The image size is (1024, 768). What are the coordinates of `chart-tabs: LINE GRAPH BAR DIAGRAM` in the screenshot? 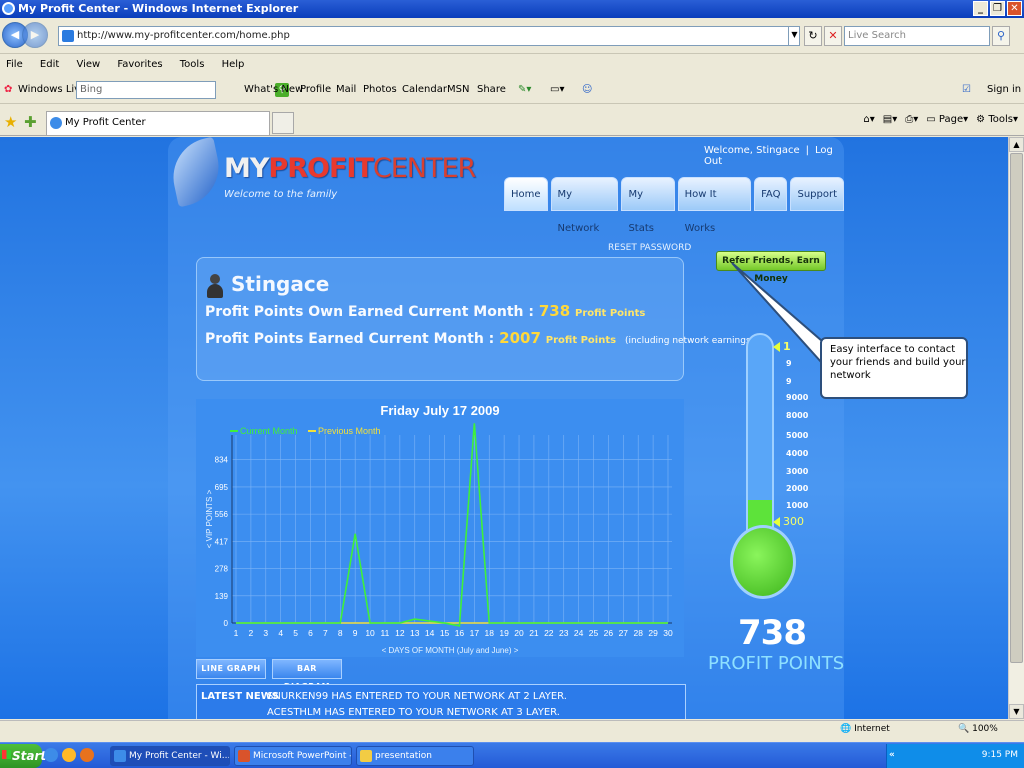 It's located at (269, 675).